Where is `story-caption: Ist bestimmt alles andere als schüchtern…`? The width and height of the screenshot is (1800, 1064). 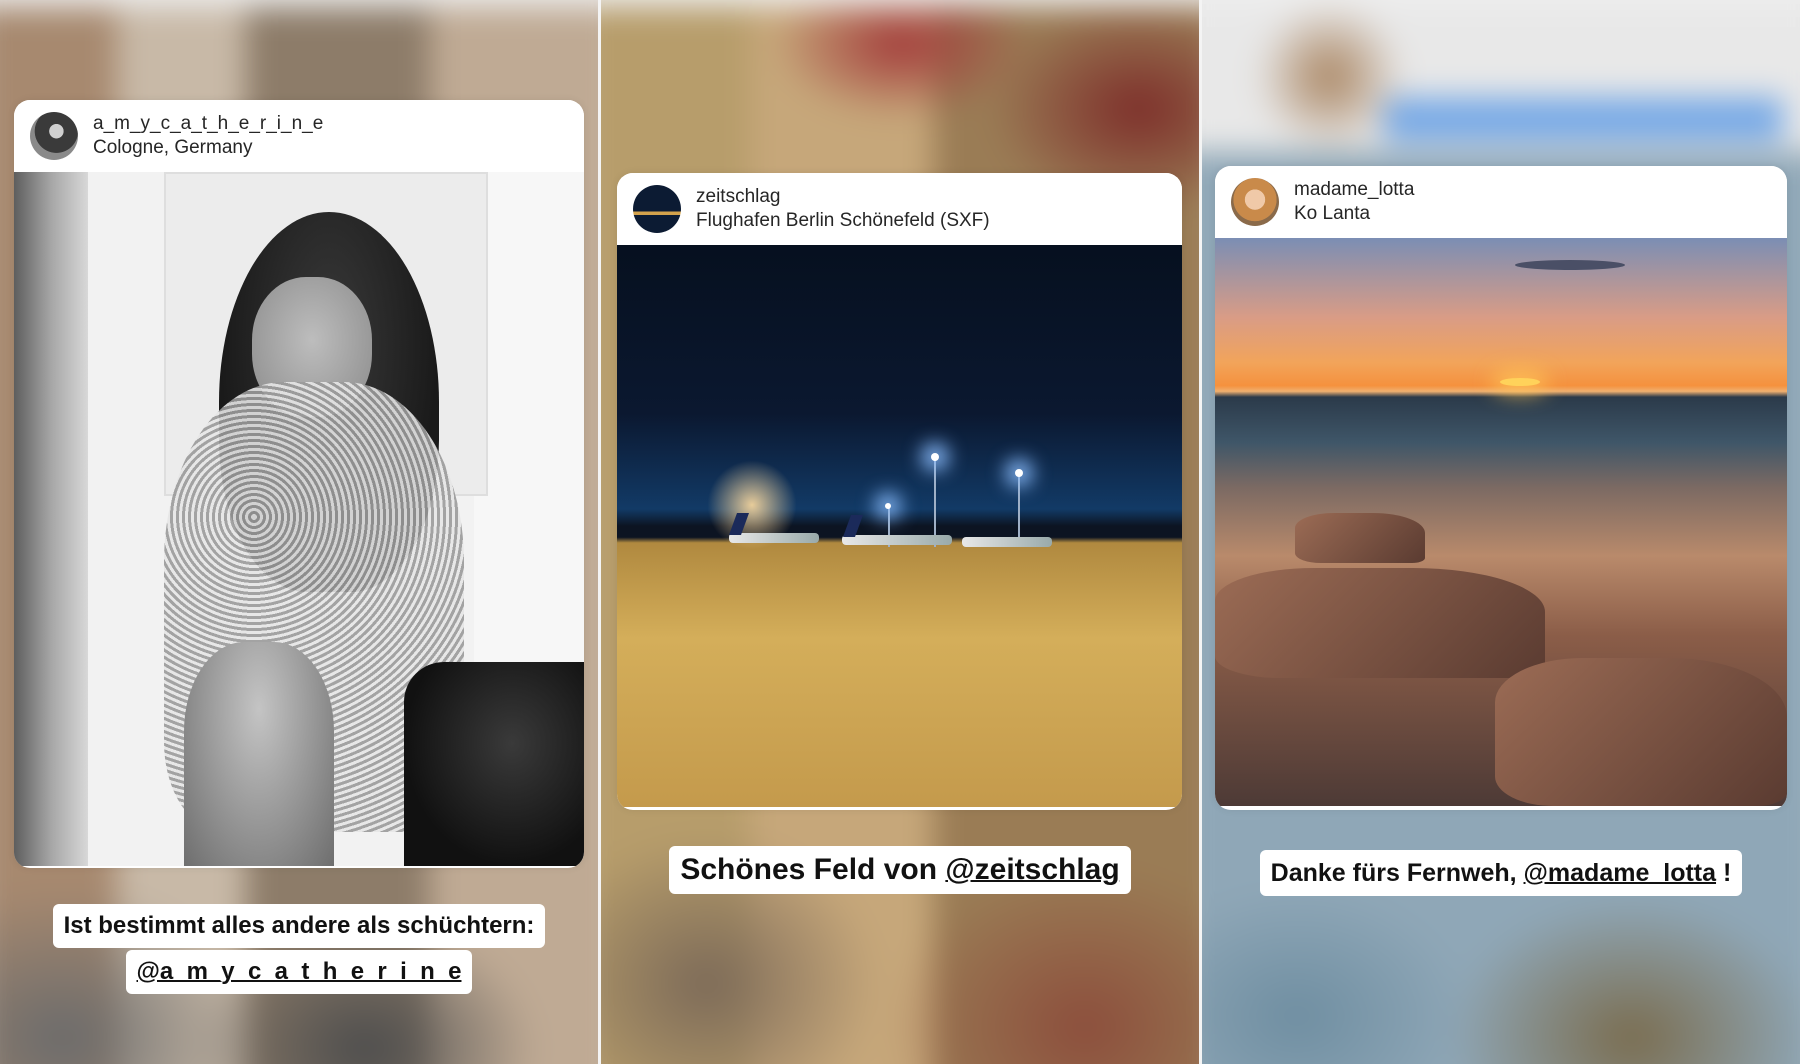
story-caption: Ist bestimmt alles andere als schüchtern… is located at coordinates (299, 949).